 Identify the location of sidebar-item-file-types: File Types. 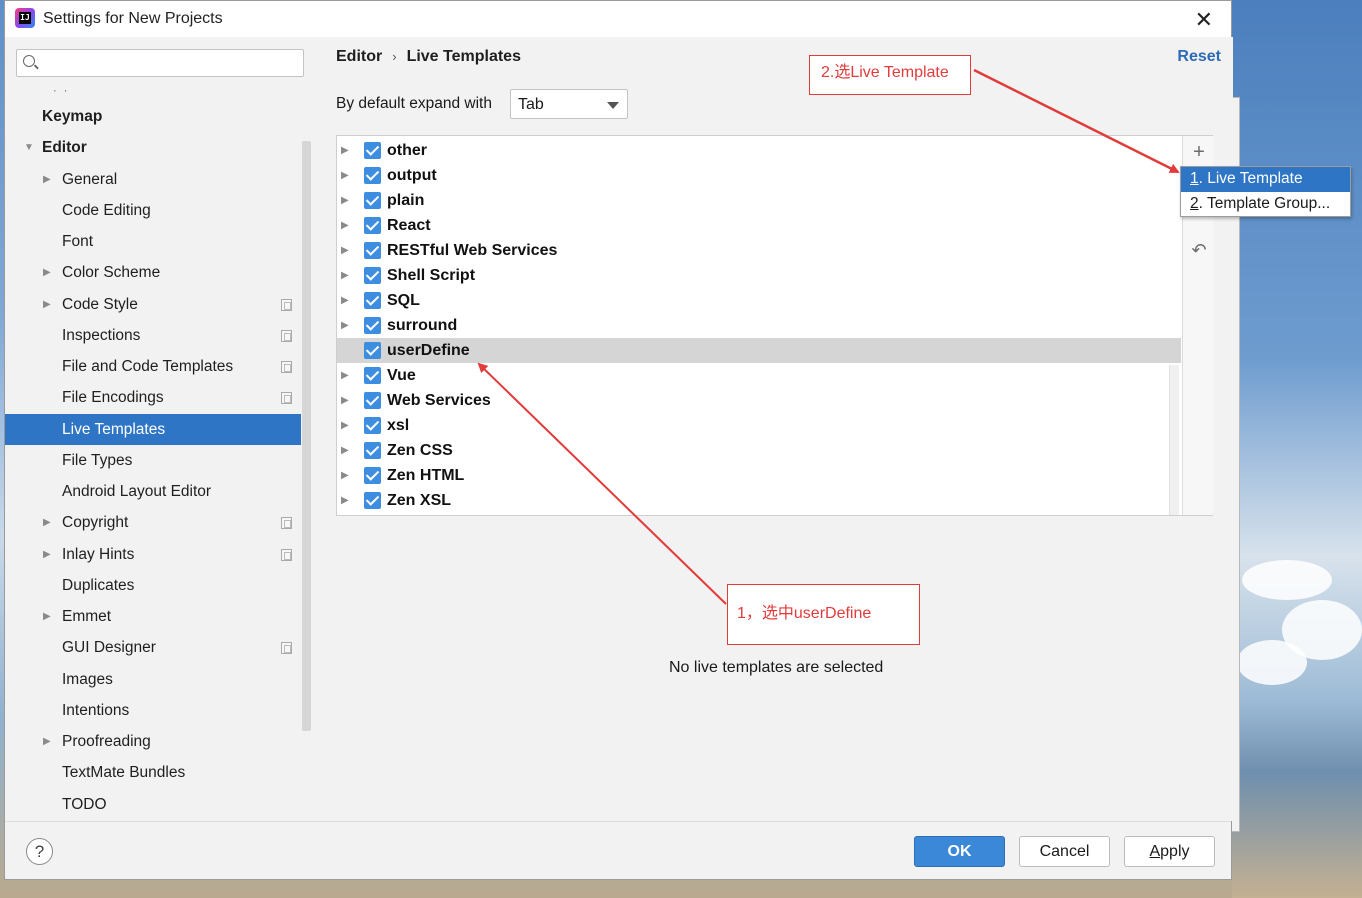
(153, 460).